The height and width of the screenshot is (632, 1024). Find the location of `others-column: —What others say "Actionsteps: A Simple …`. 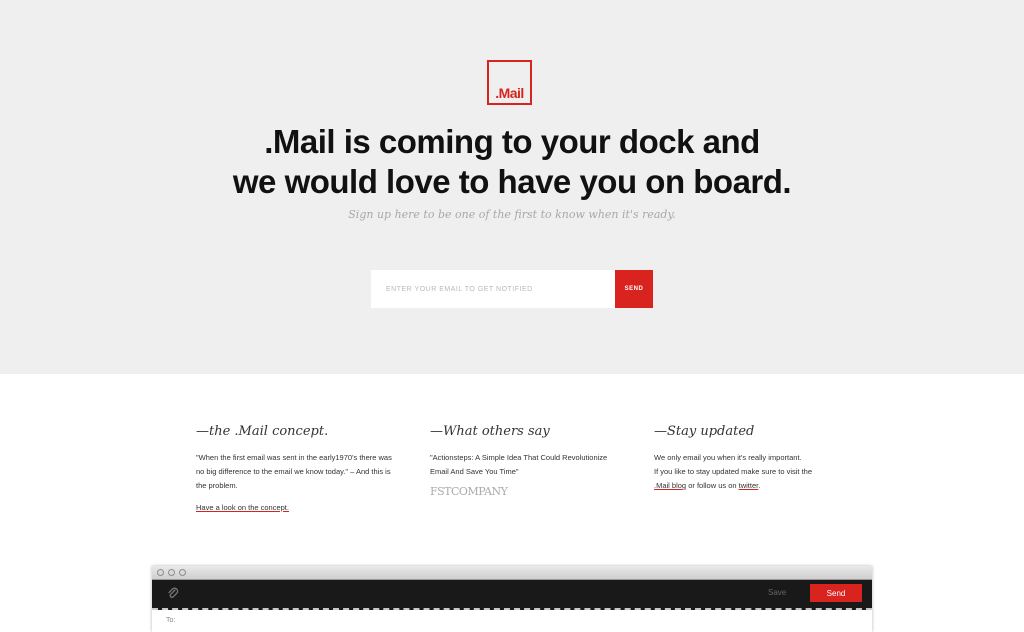

others-column: —What others say "Actionsteps: A Simple … is located at coordinates (528, 461).